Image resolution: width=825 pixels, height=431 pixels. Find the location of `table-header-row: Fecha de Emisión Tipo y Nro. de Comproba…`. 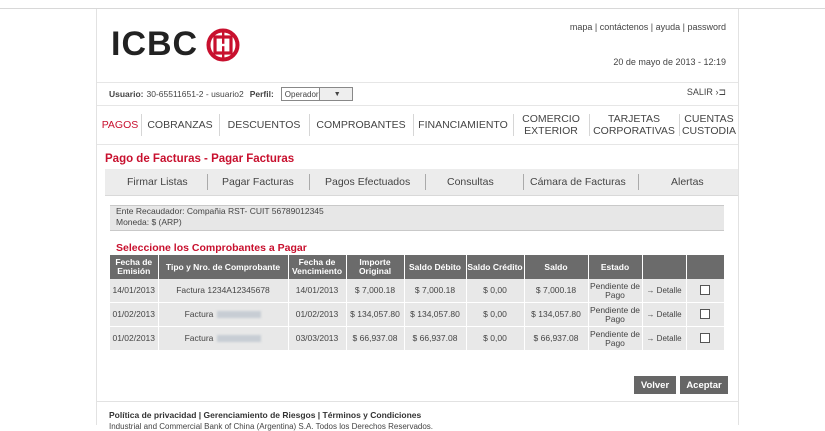

table-header-row: Fecha de Emisión Tipo y Nro. de Comproba… is located at coordinates (417, 267).